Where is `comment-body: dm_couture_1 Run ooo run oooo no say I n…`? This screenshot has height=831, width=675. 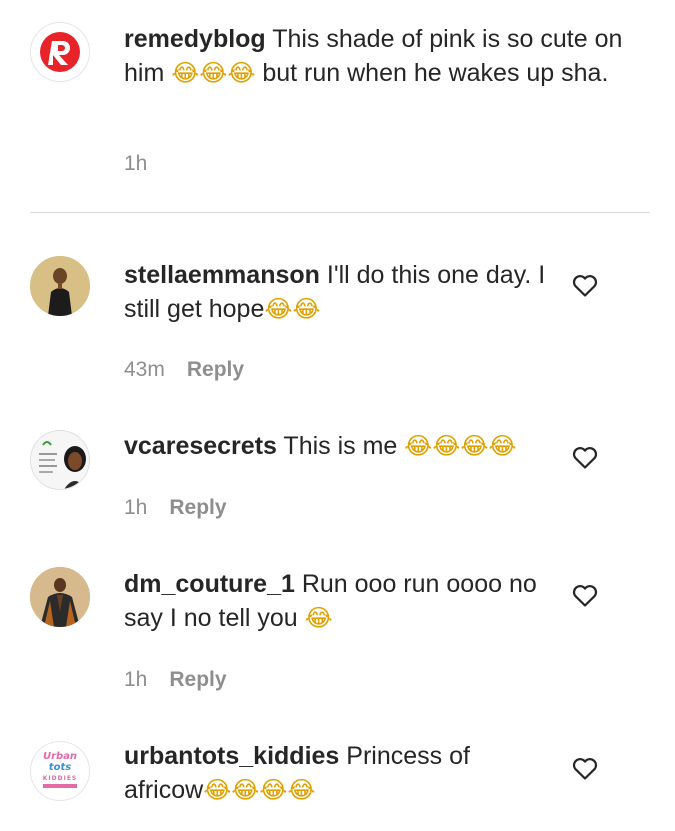 comment-body: dm_couture_1 Run ooo run oooo no say I n… is located at coordinates (339, 601).